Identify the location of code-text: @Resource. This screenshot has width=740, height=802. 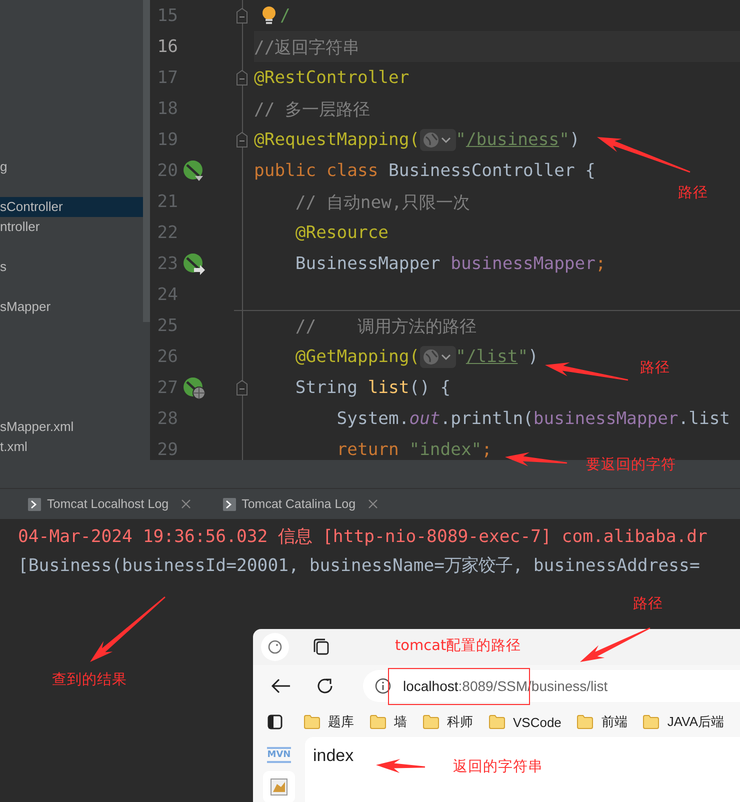
(342, 232).